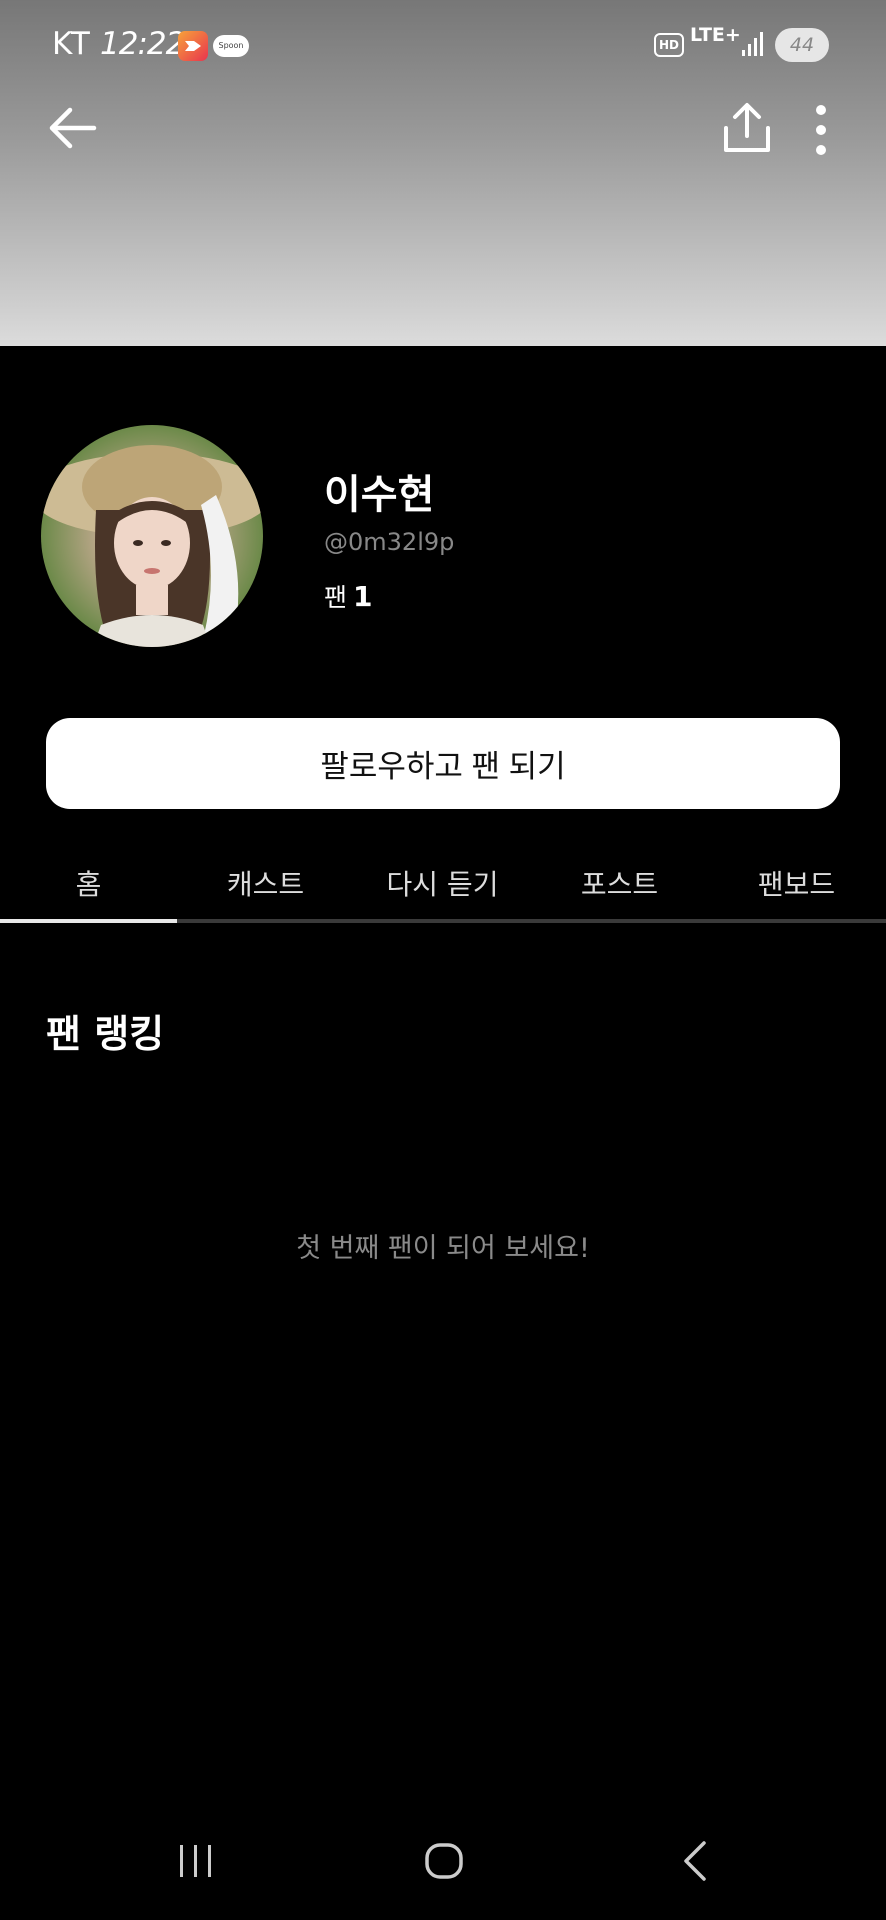 This screenshot has height=1920, width=886. Describe the element at coordinates (88, 921) in the screenshot. I see `active-tab-indicator` at that location.